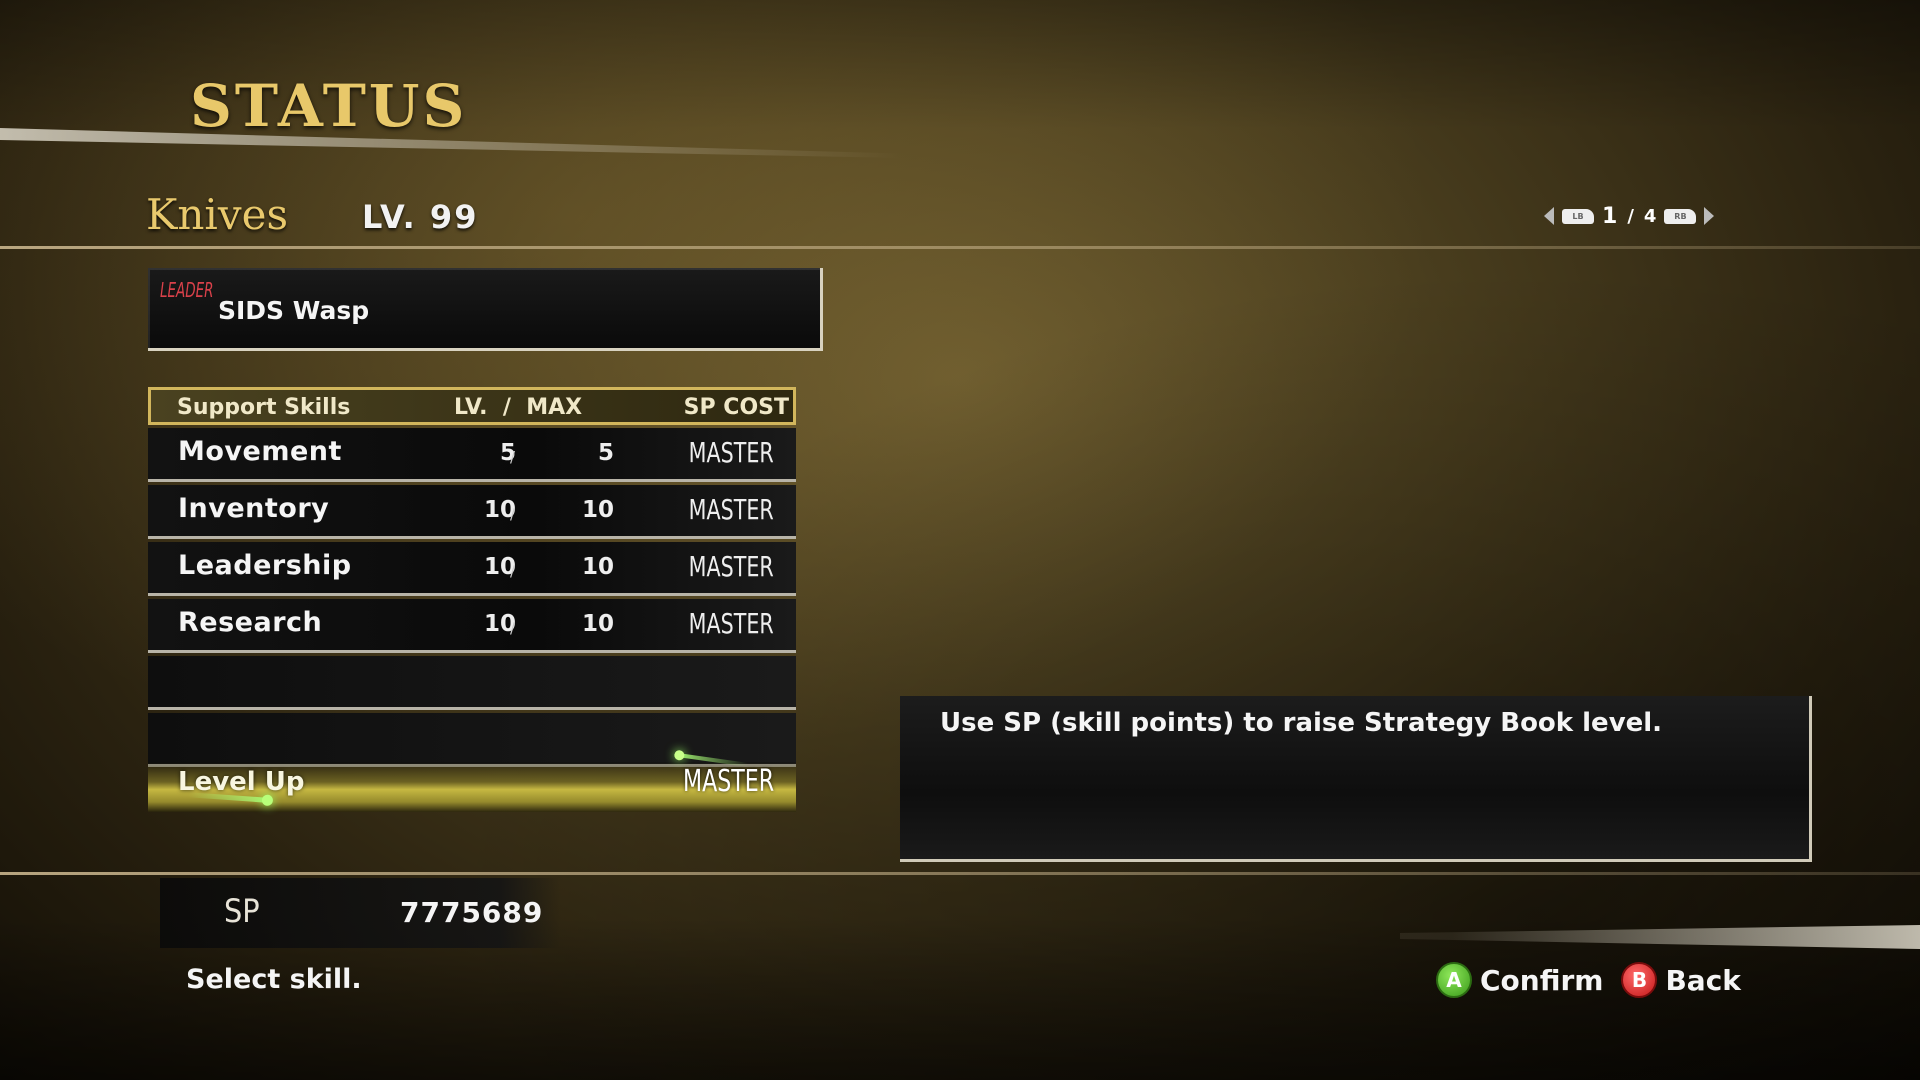 The image size is (1920, 1080). What do you see at coordinates (1650, 216) in the screenshot?
I see `page-total: 4` at bounding box center [1650, 216].